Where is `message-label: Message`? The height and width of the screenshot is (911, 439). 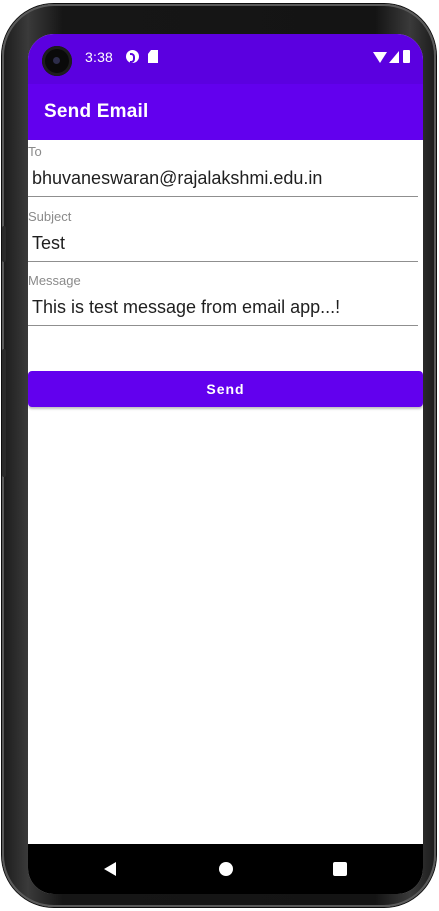 message-label: Message is located at coordinates (54, 280).